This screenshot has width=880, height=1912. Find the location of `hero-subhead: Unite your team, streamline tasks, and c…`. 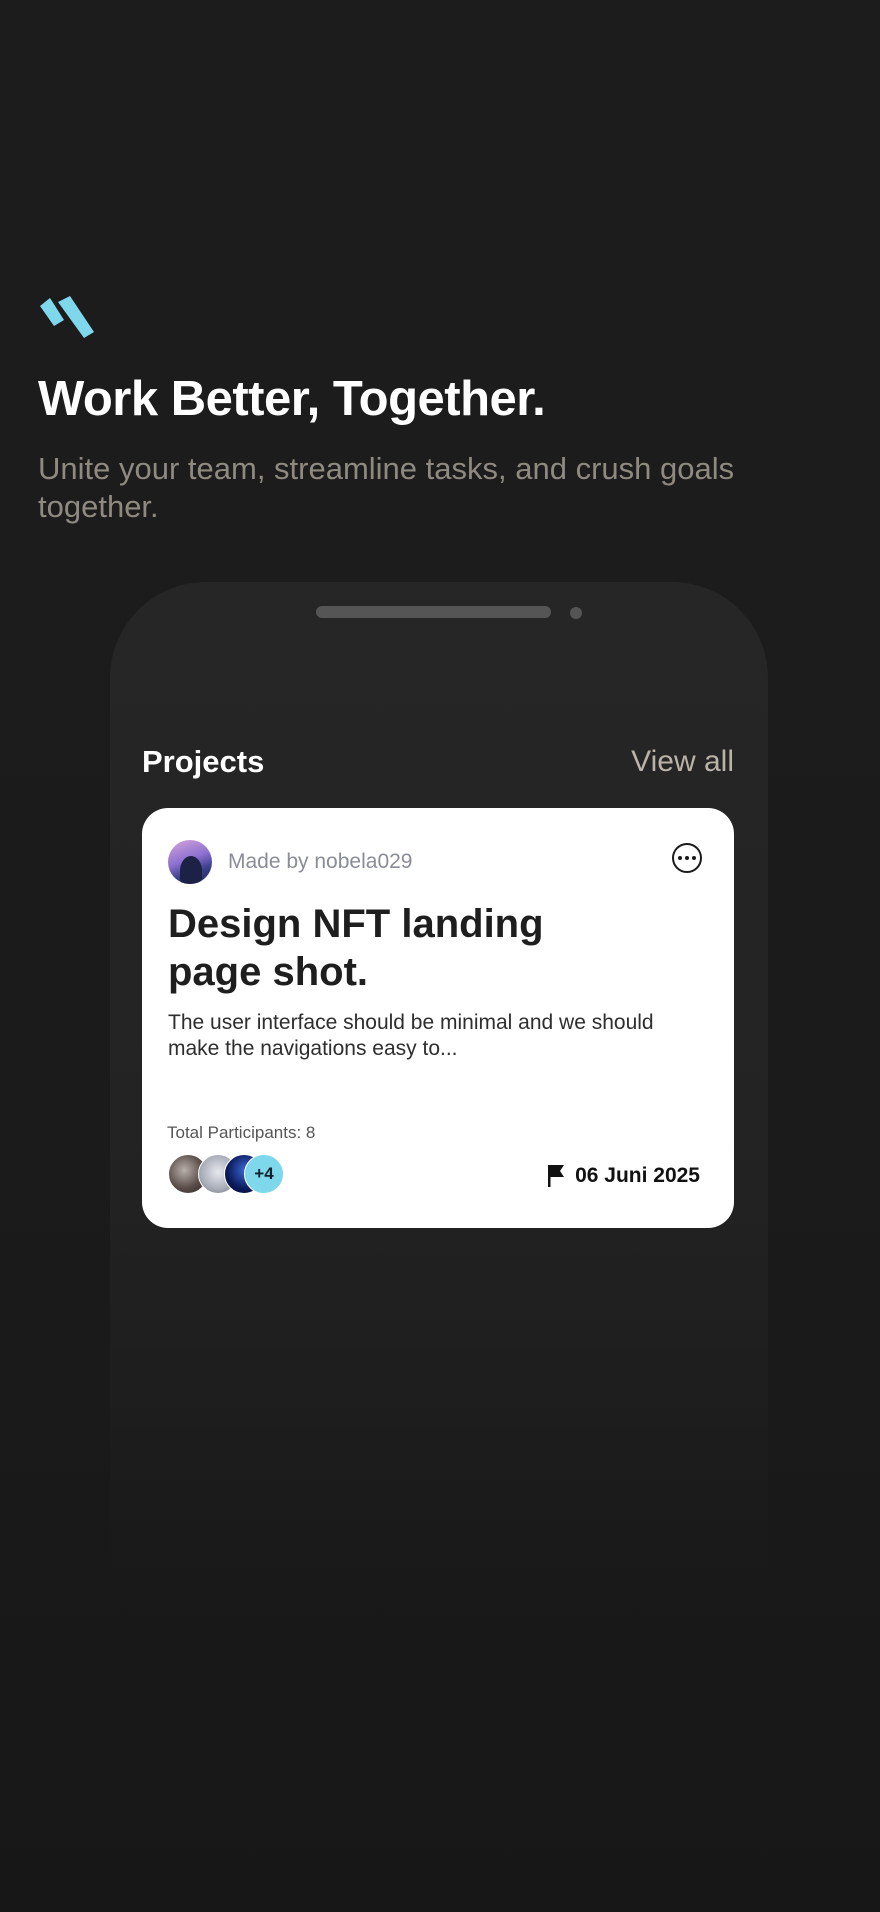

hero-subhead: Unite your team, streamline tasks, and c… is located at coordinates (386, 487).